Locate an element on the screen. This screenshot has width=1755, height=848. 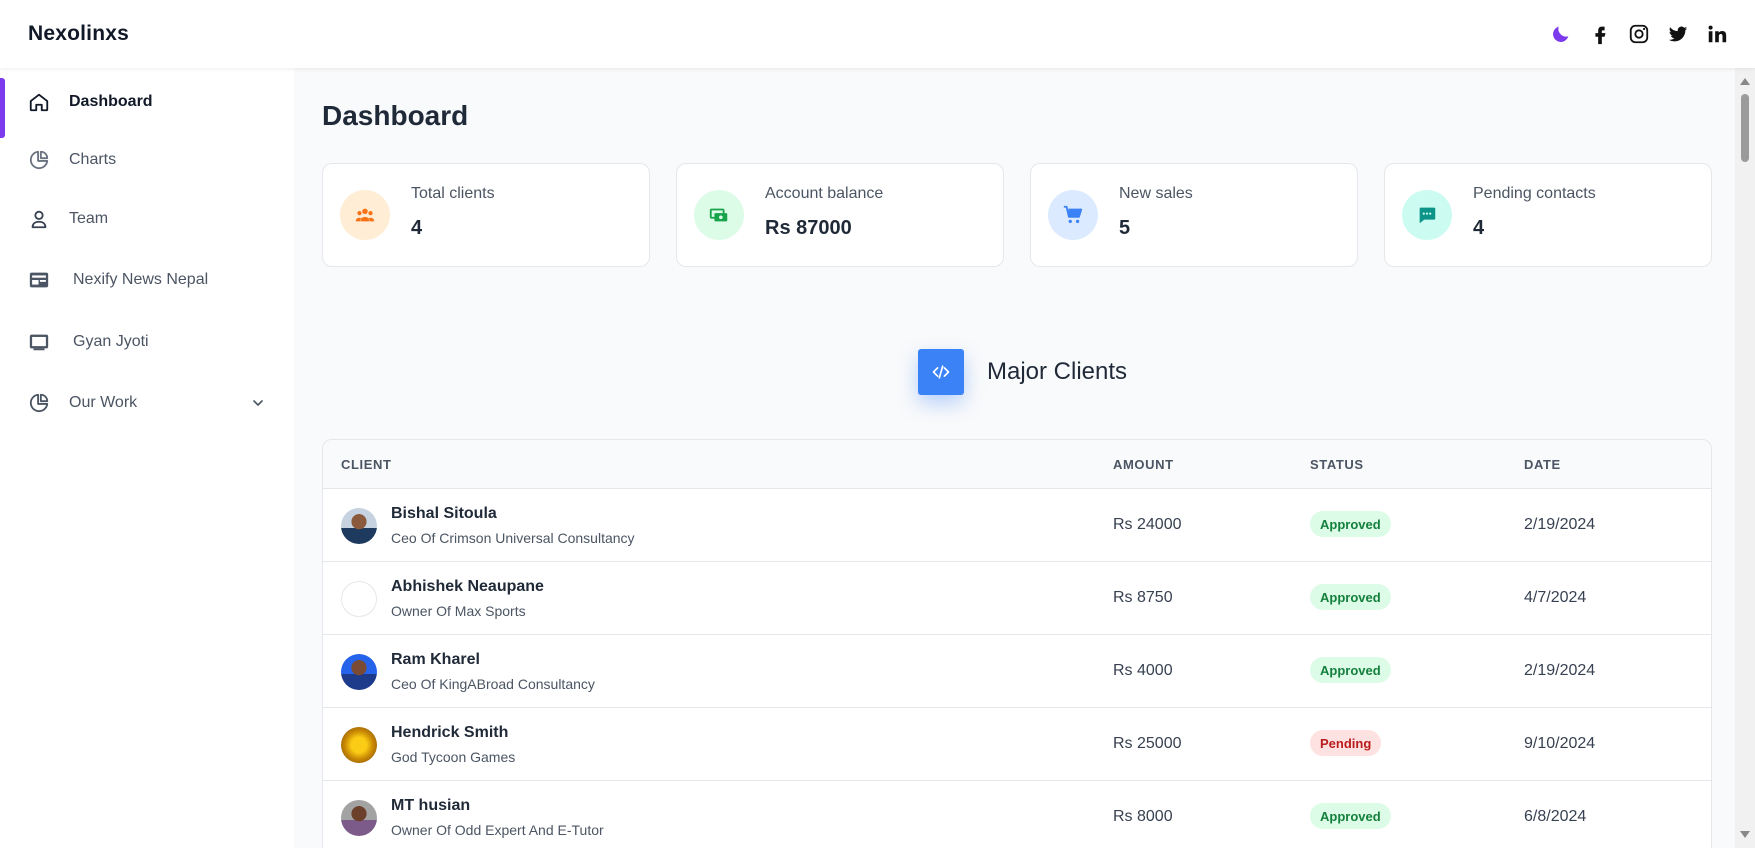
column-header-status: STATUS is located at coordinates (1337, 464).